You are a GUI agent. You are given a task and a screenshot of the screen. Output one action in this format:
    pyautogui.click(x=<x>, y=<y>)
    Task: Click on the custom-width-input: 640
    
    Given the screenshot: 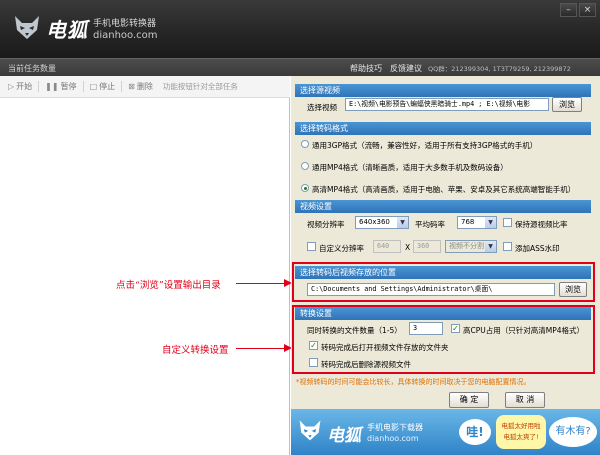 What is the action you would take?
    pyautogui.click(x=387, y=246)
    